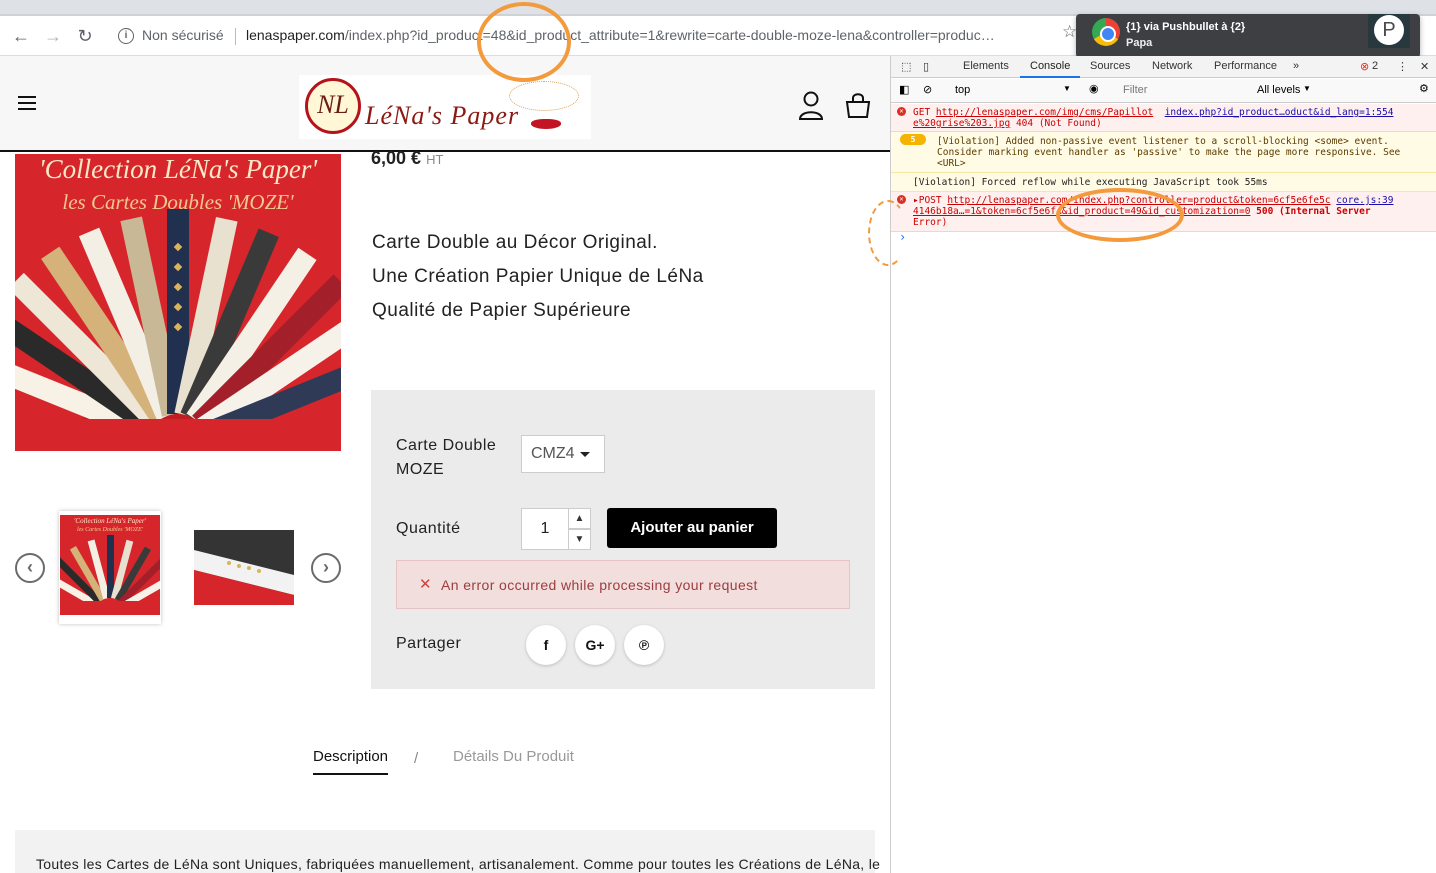 This screenshot has width=1436, height=873. Describe the element at coordinates (546, 645) in the screenshot. I see `facebook-share-icon: f` at that location.